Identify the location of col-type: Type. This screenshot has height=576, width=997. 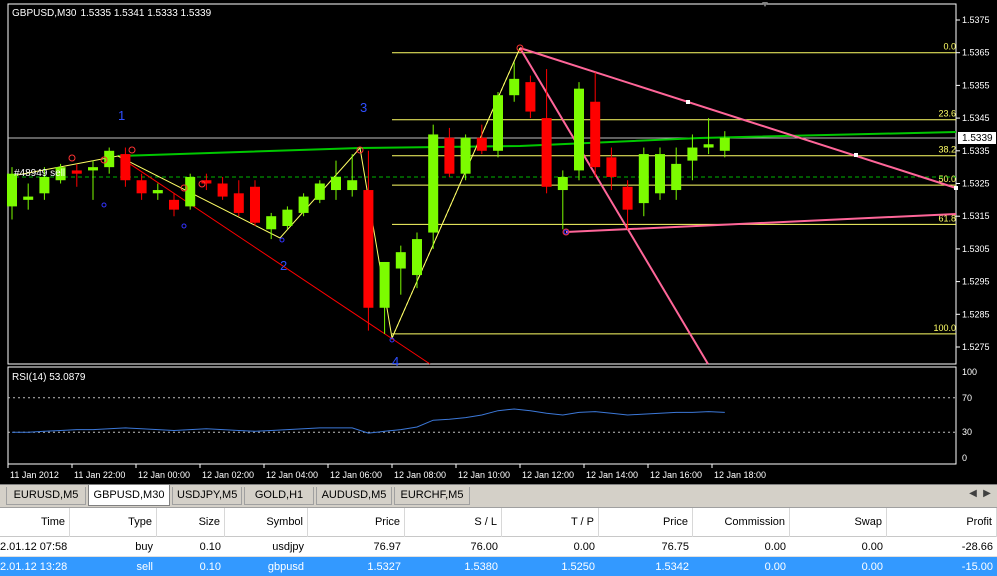
(113, 522).